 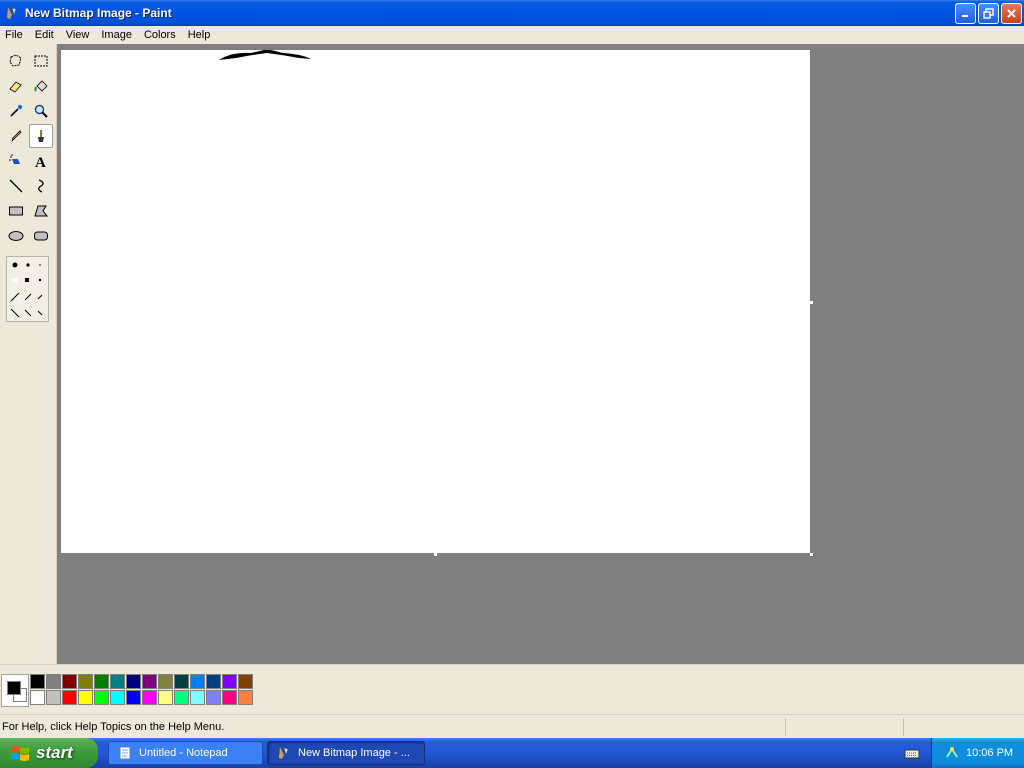 What do you see at coordinates (54, 752) in the screenshot?
I see `start-label: start` at bounding box center [54, 752].